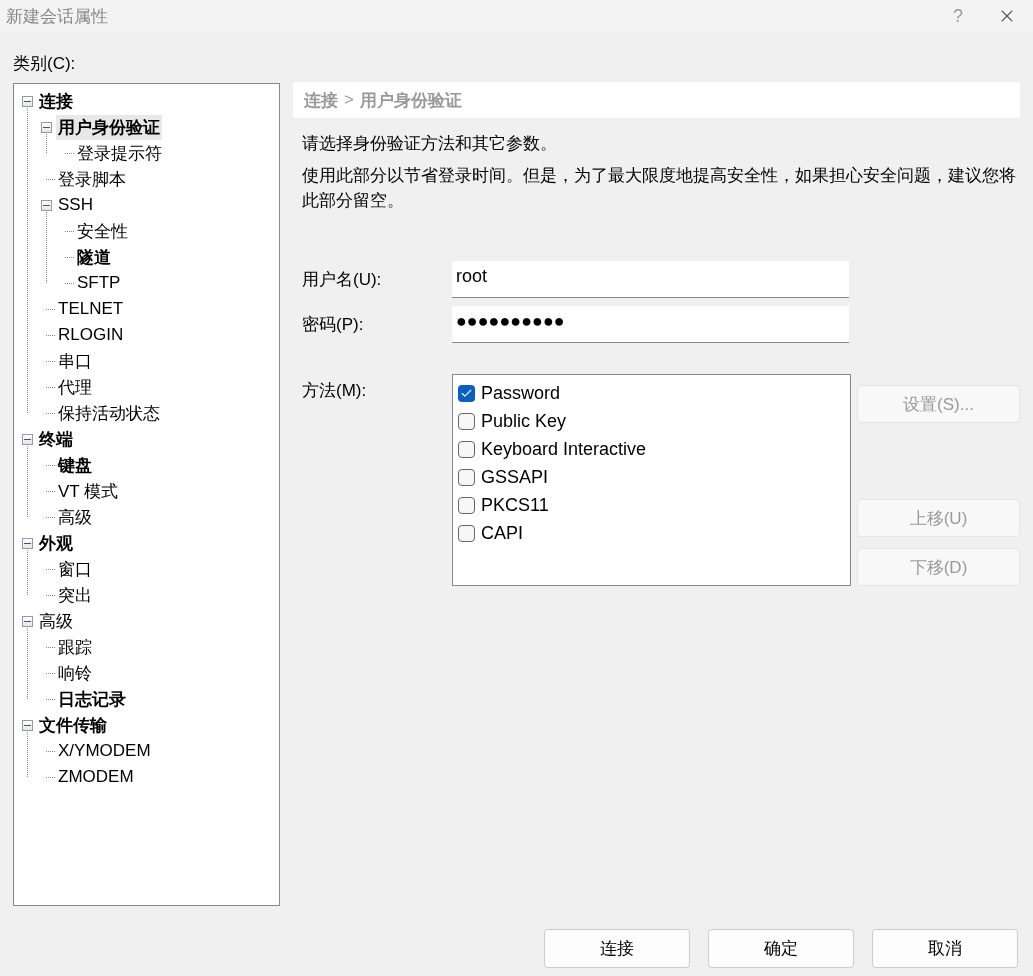 The width and height of the screenshot is (1033, 976). Describe the element at coordinates (333, 325) in the screenshot. I see `field-label: 密码(P):` at that location.